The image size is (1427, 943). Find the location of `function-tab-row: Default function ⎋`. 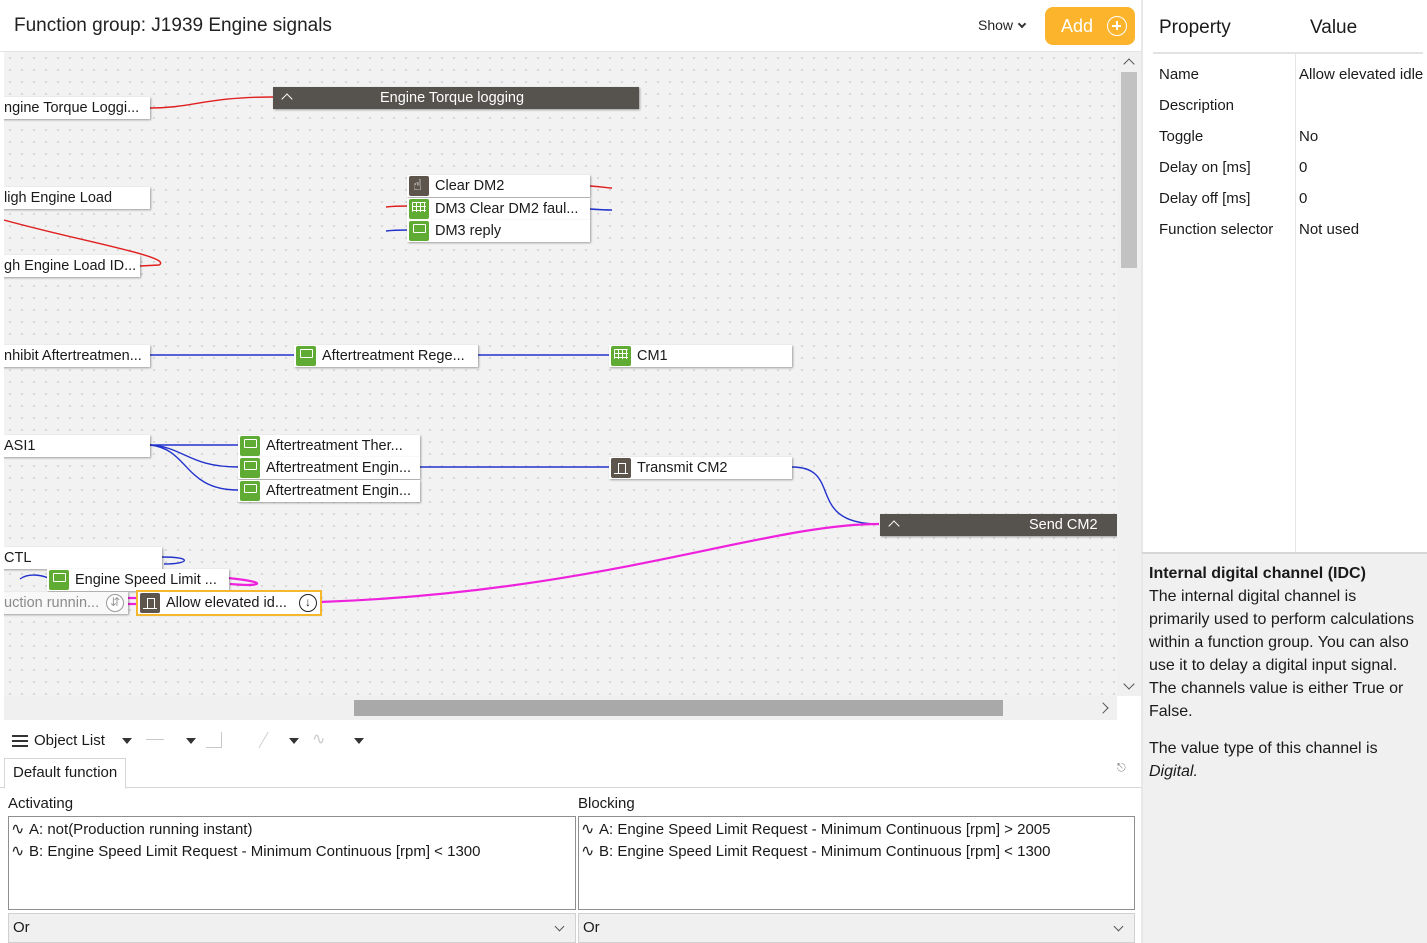

function-tab-row: Default function ⎋ is located at coordinates (570, 773).